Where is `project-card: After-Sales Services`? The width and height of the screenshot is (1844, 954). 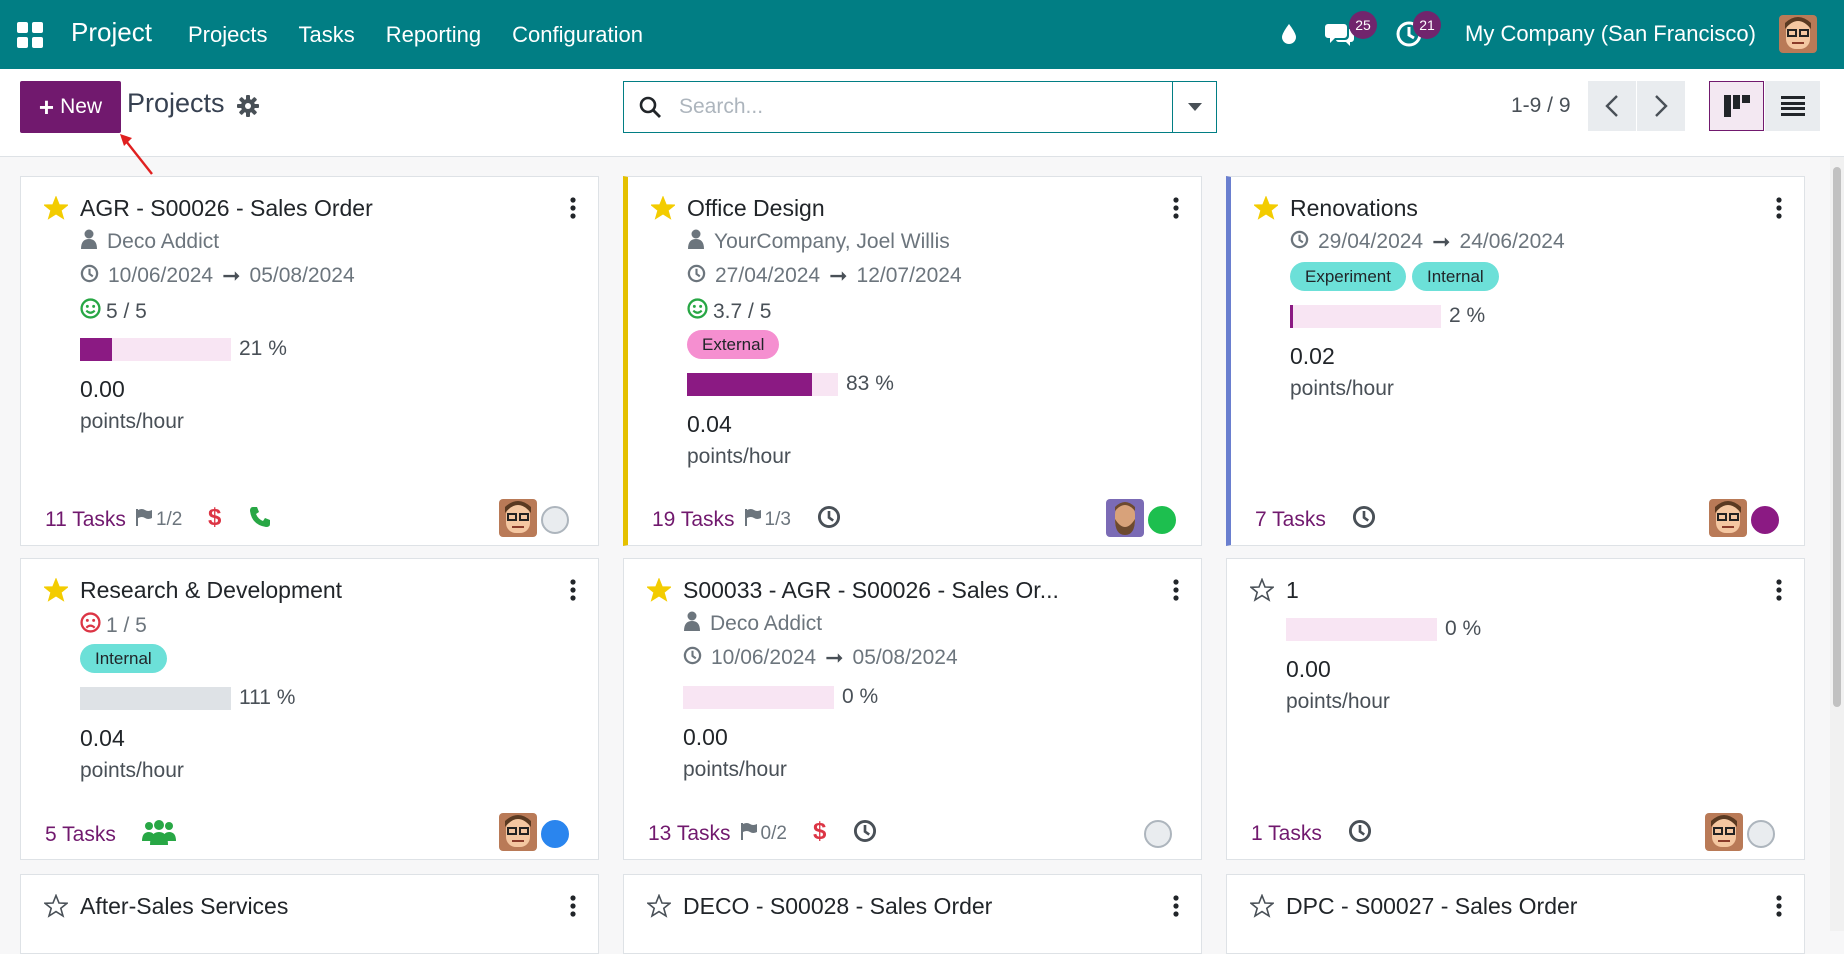
project-card: After-Sales Services is located at coordinates (309, 914).